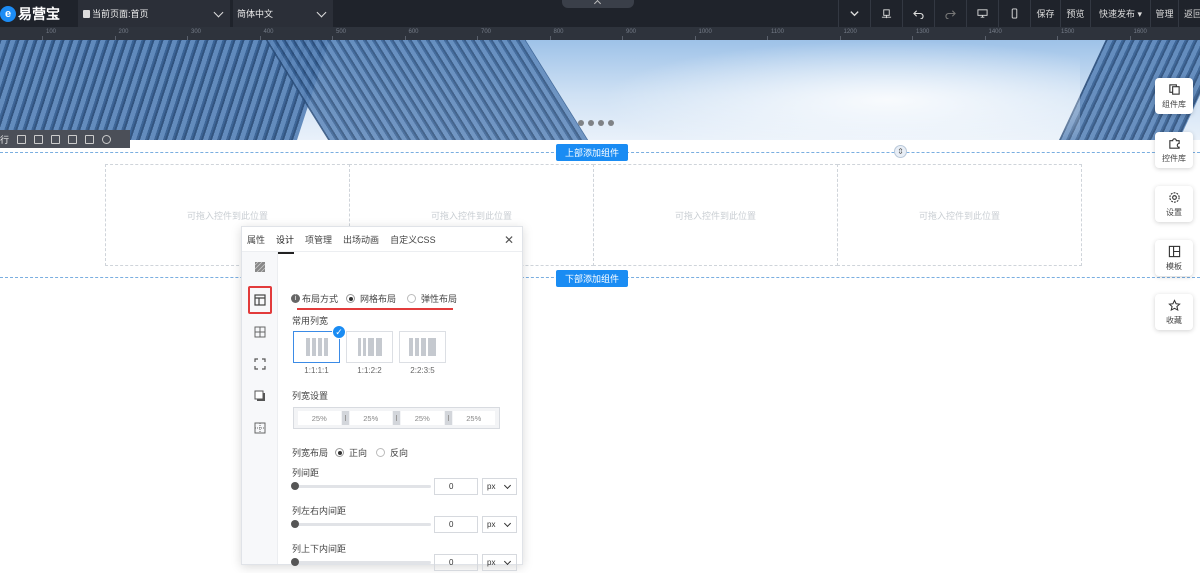  What do you see at coordinates (1174, 204) in the screenshot?
I see `settings-button: 设置` at bounding box center [1174, 204].